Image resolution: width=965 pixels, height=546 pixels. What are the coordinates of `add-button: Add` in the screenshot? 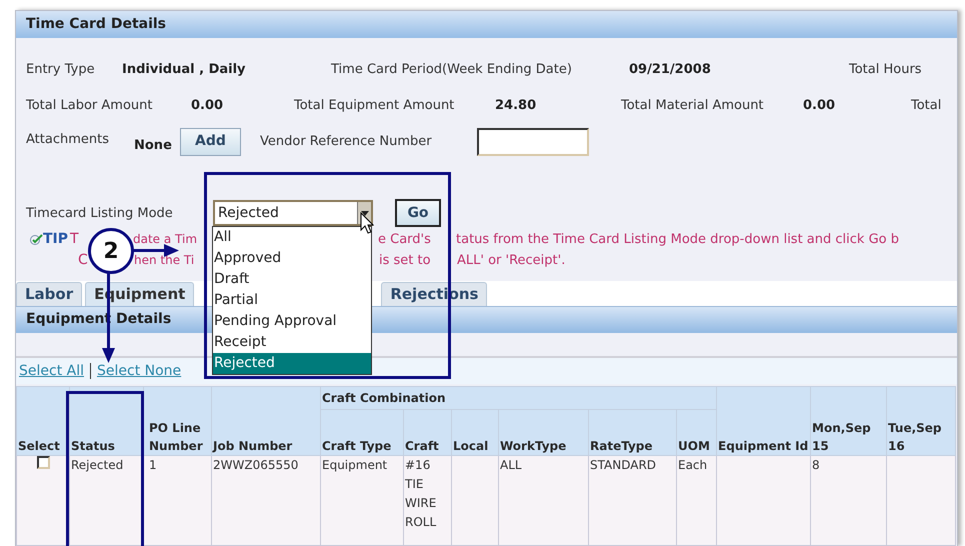 It's located at (210, 142).